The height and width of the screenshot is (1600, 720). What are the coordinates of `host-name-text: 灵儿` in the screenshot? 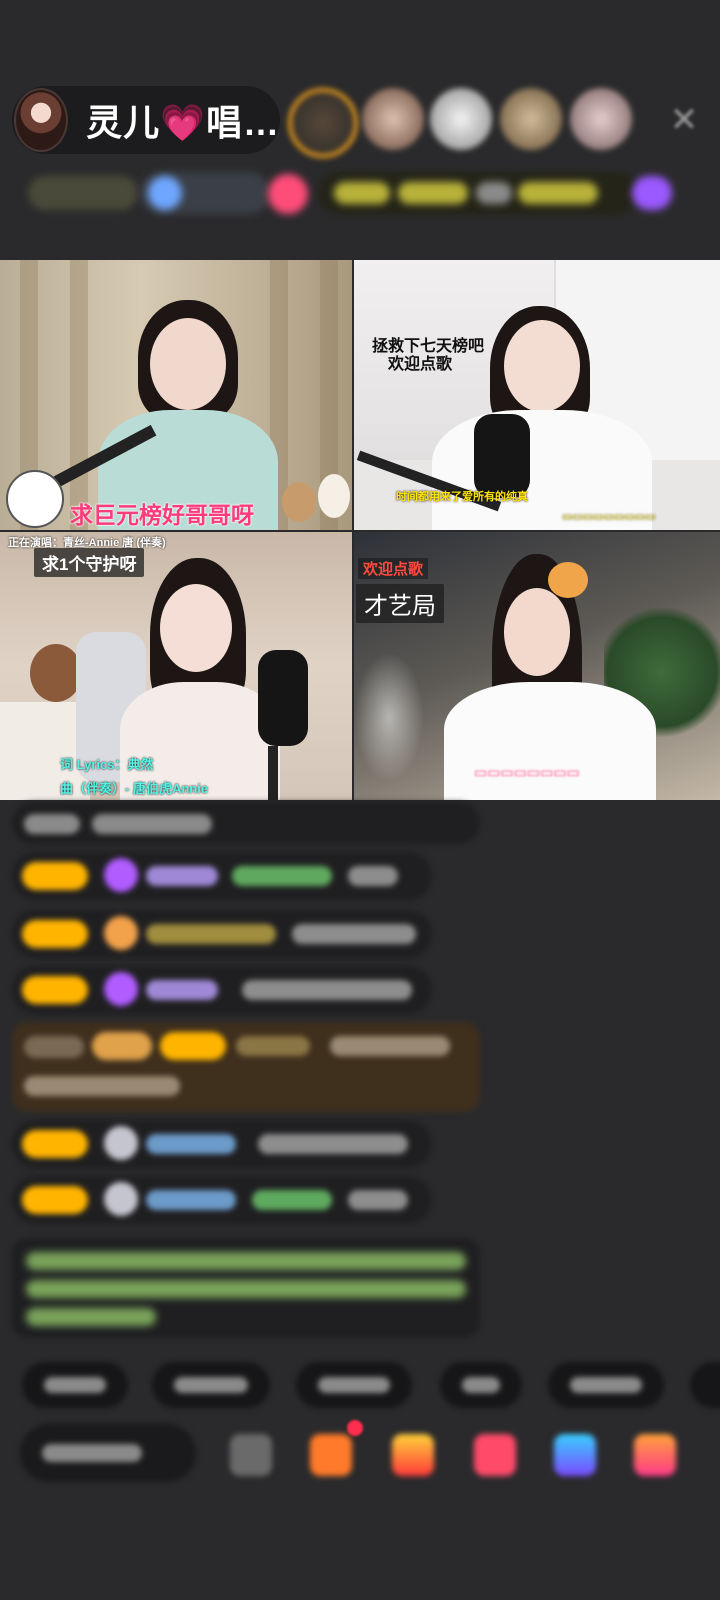 It's located at (123, 122).